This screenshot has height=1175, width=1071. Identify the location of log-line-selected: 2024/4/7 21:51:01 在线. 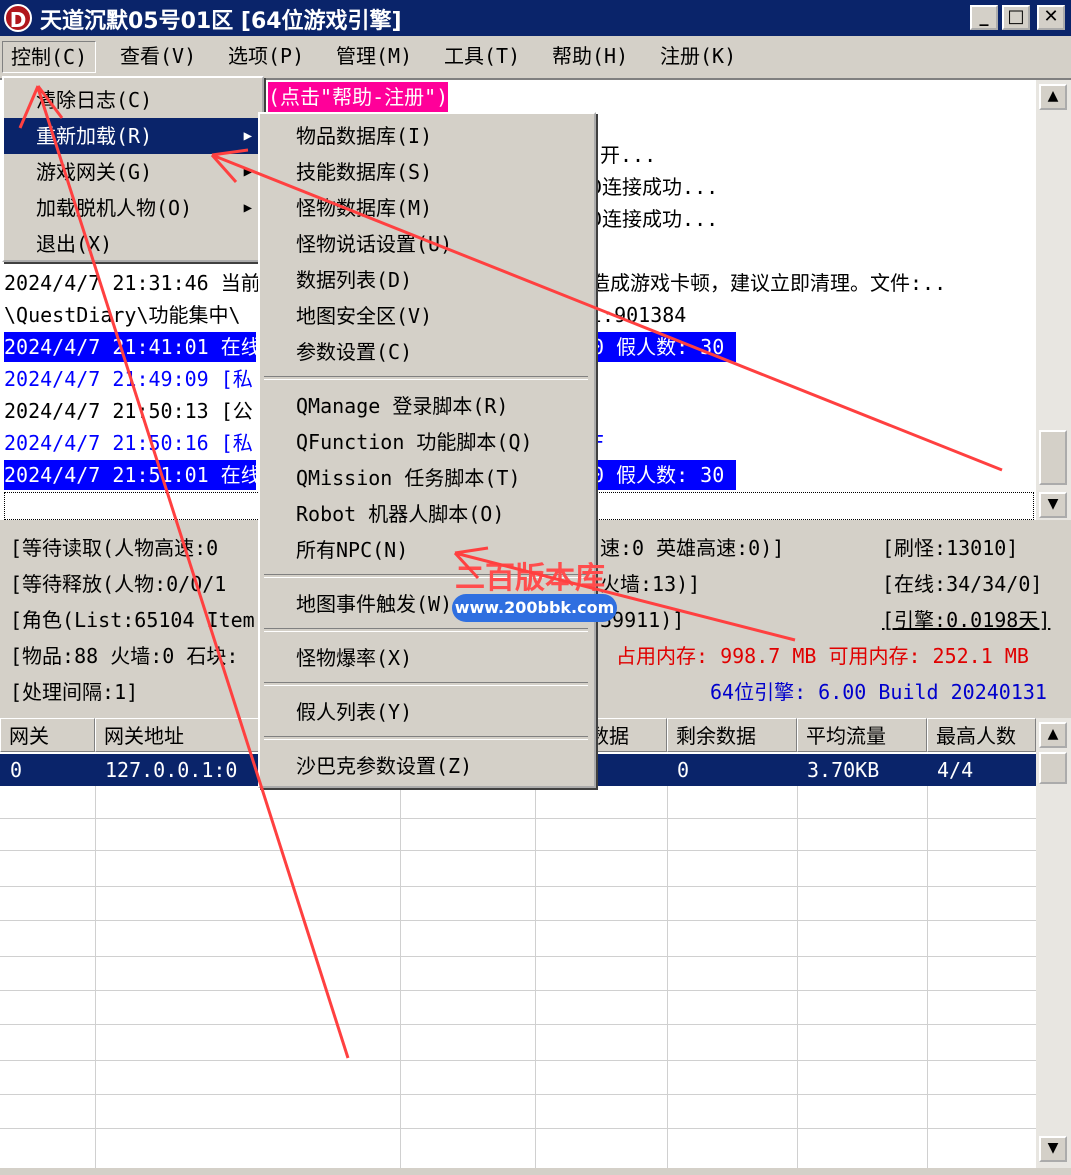
(132, 475).